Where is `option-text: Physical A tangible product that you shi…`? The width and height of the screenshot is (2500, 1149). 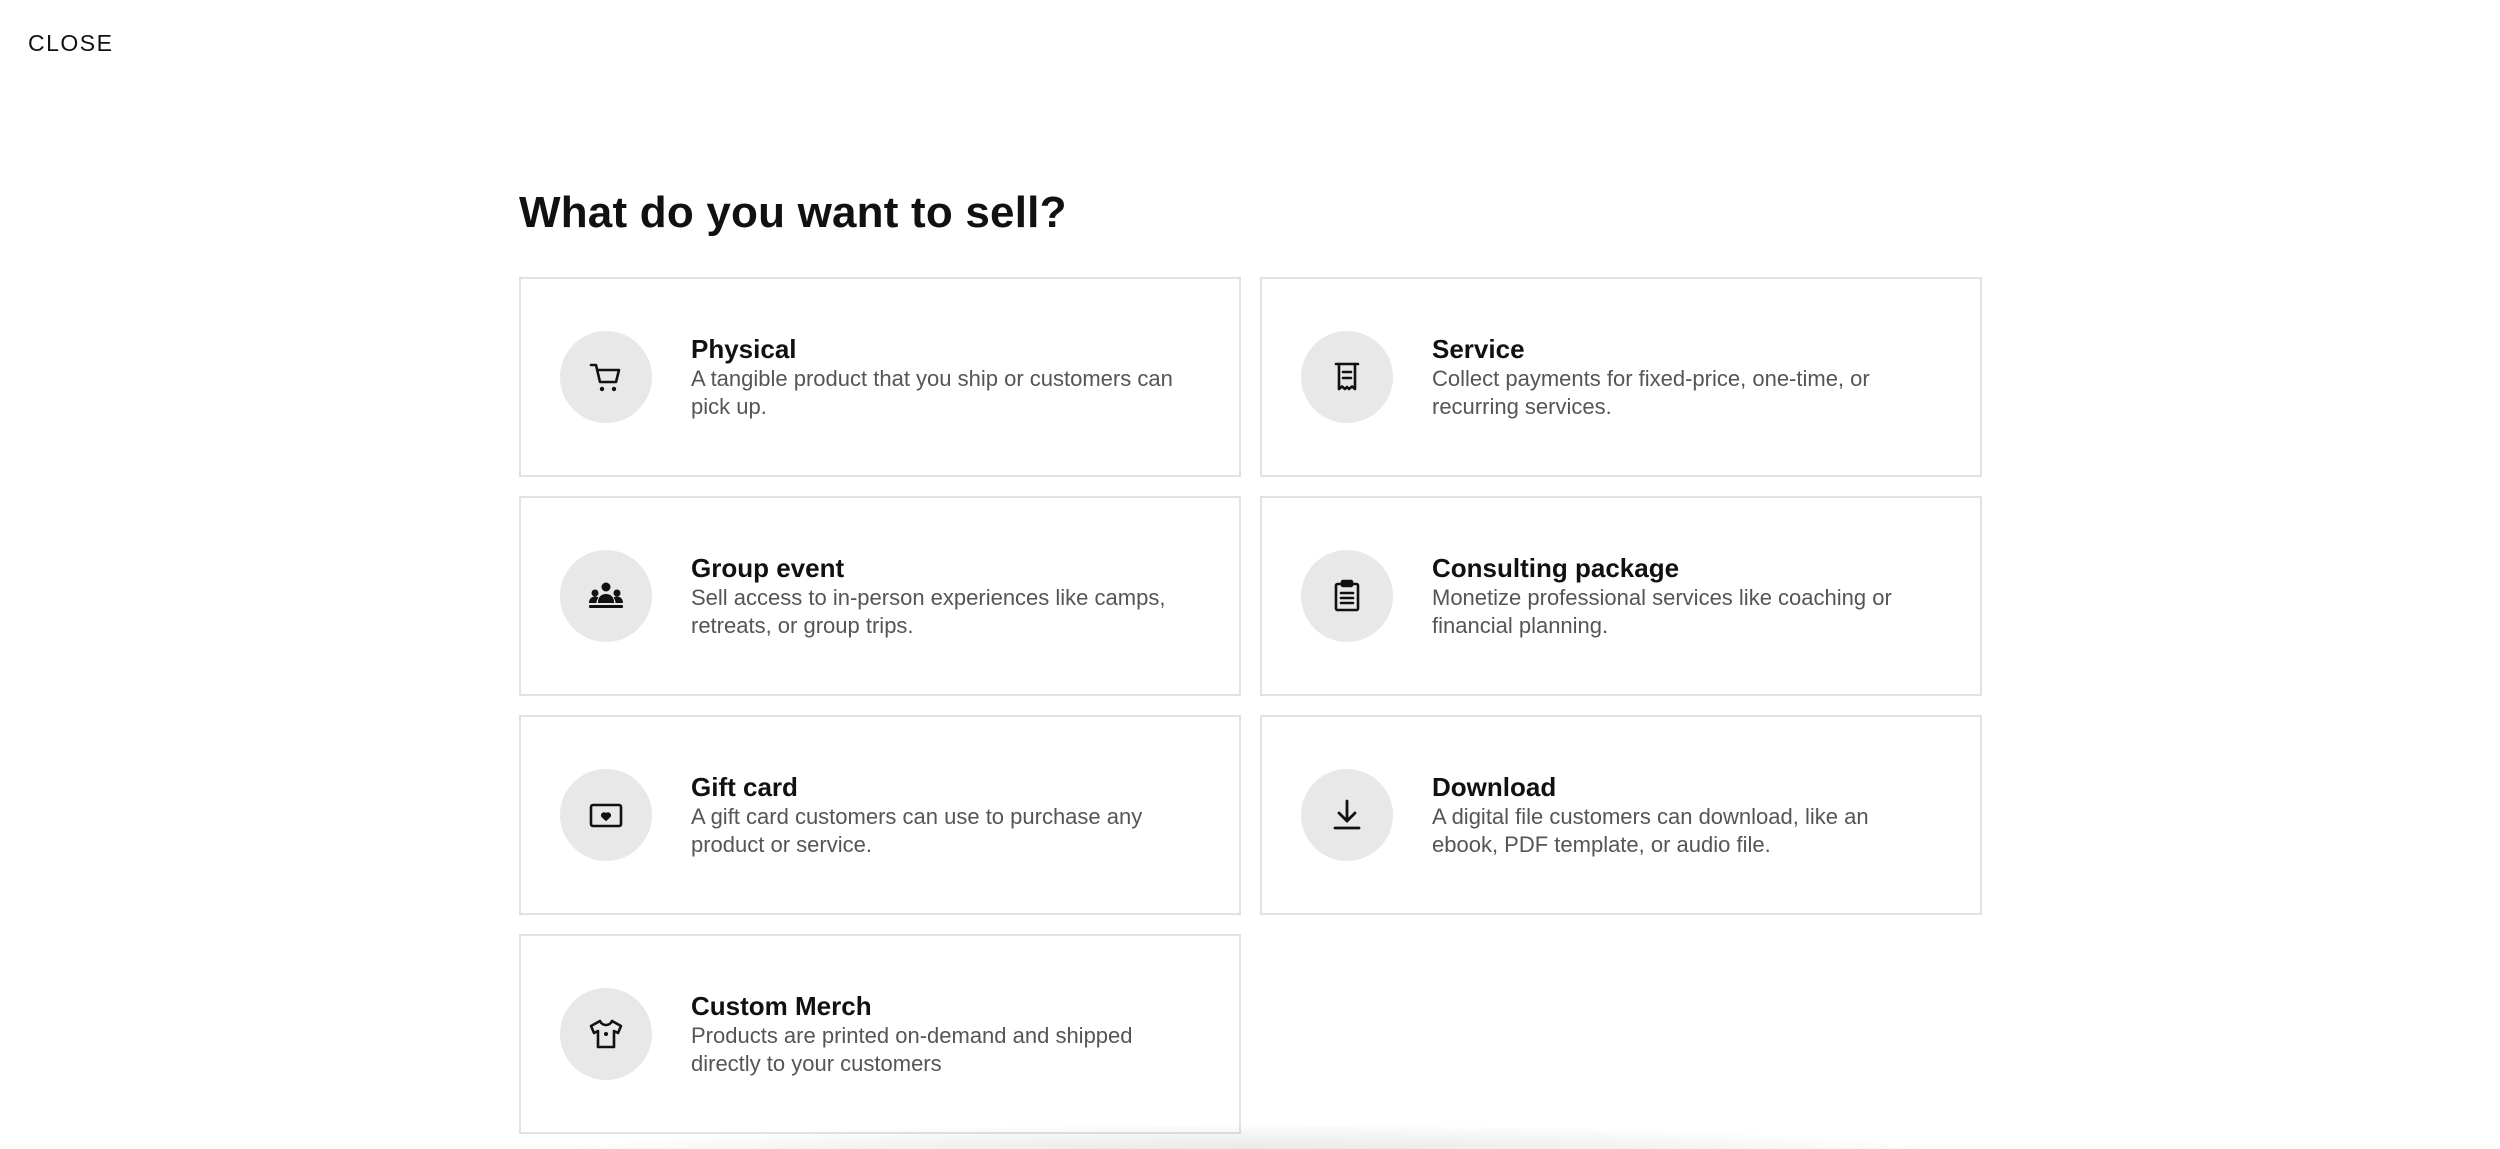 option-text: Physical A tangible product that you shi… is located at coordinates (965, 377).